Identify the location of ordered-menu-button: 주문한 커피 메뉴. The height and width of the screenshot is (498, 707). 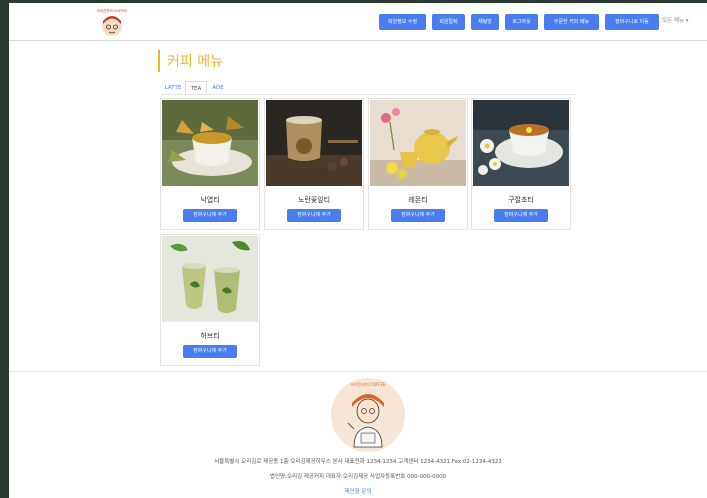
(571, 22).